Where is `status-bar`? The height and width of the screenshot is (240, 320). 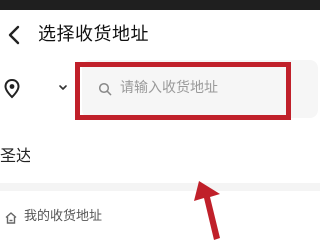 status-bar is located at coordinates (160, 5).